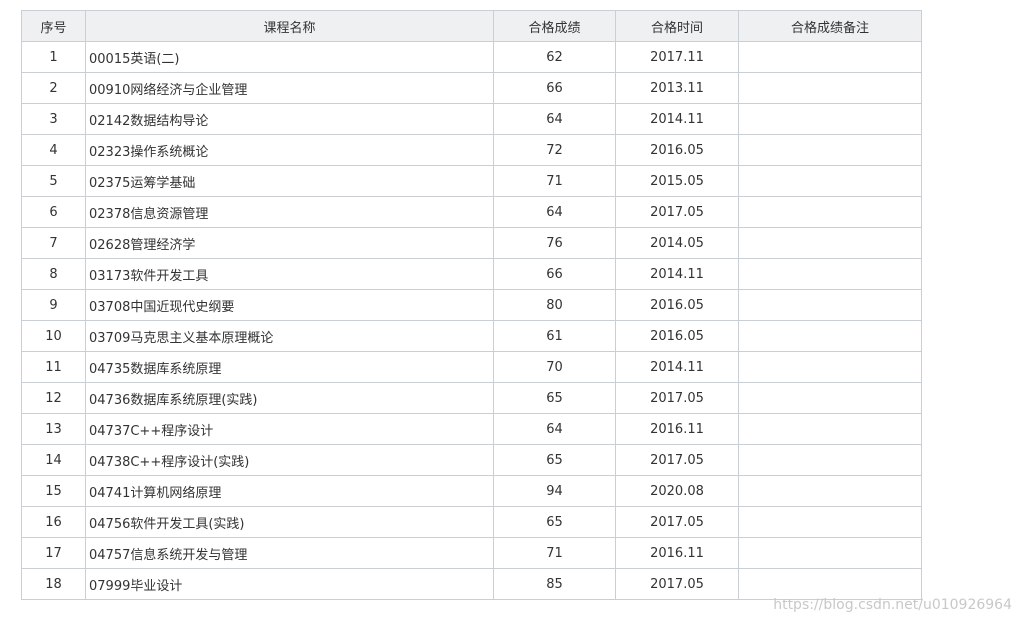 This screenshot has width=1020, height=623. Describe the element at coordinates (677, 88) in the screenshot. I see `pass-date-cell: 2013.11` at that location.